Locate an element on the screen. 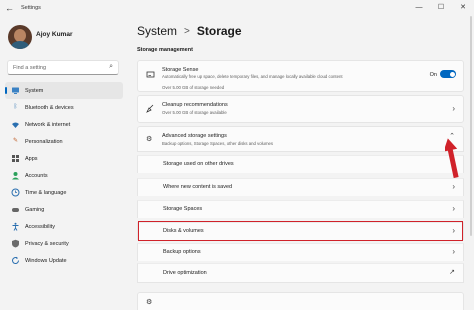  user-name: Ajoy Kumar is located at coordinates (54, 34).